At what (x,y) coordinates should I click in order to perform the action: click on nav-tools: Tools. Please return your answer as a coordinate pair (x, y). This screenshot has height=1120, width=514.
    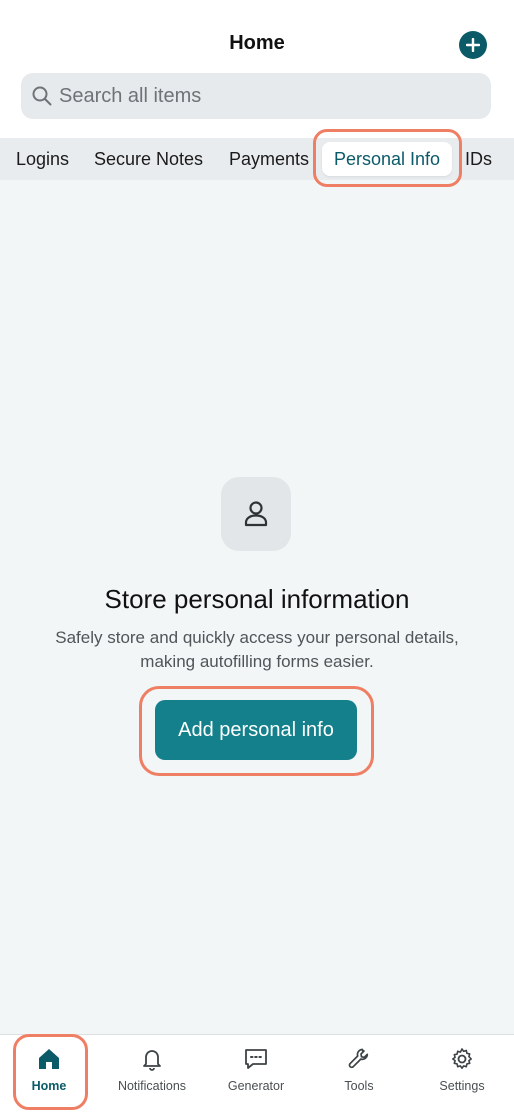
    Looking at the image, I should click on (359, 1077).